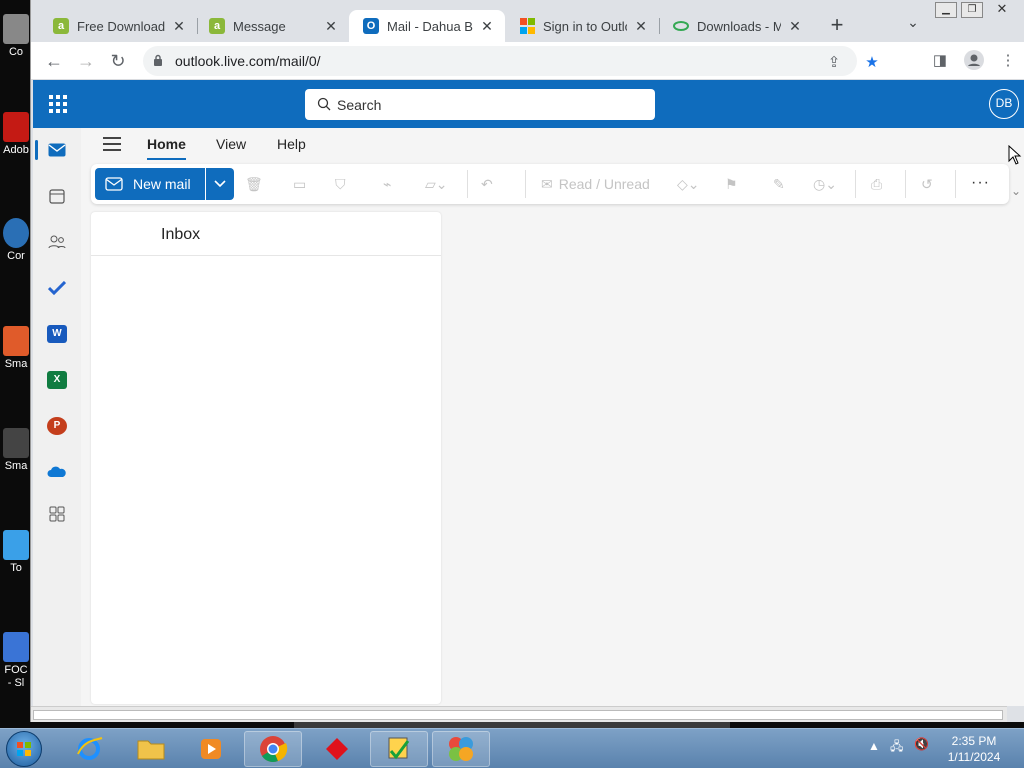 The image size is (1024, 768). What do you see at coordinates (16, 150) in the screenshot?
I see `desktop-icon-label: Adob` at bounding box center [16, 150].